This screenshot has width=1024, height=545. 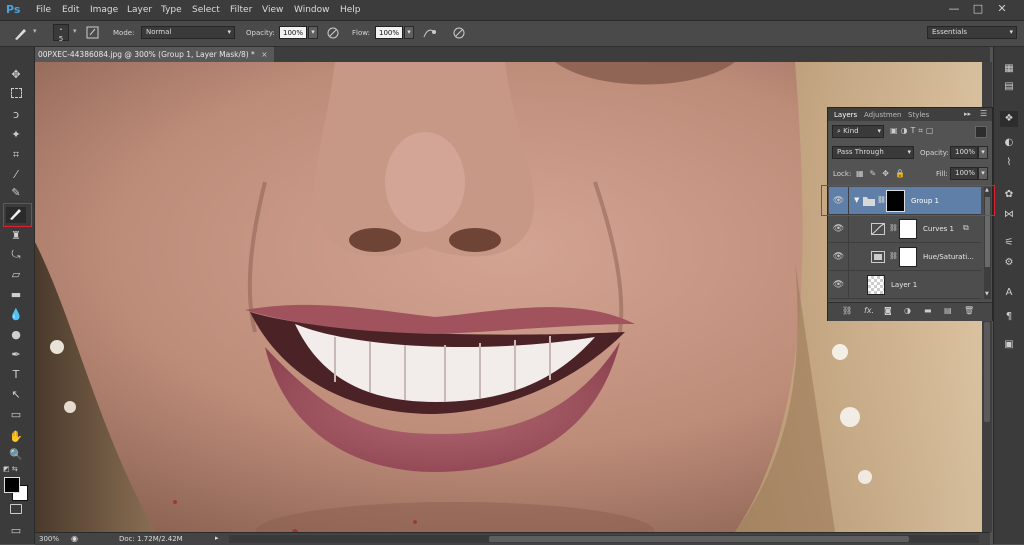 I want to click on lasso-tool-icon: ↄ, so click(x=16, y=115).